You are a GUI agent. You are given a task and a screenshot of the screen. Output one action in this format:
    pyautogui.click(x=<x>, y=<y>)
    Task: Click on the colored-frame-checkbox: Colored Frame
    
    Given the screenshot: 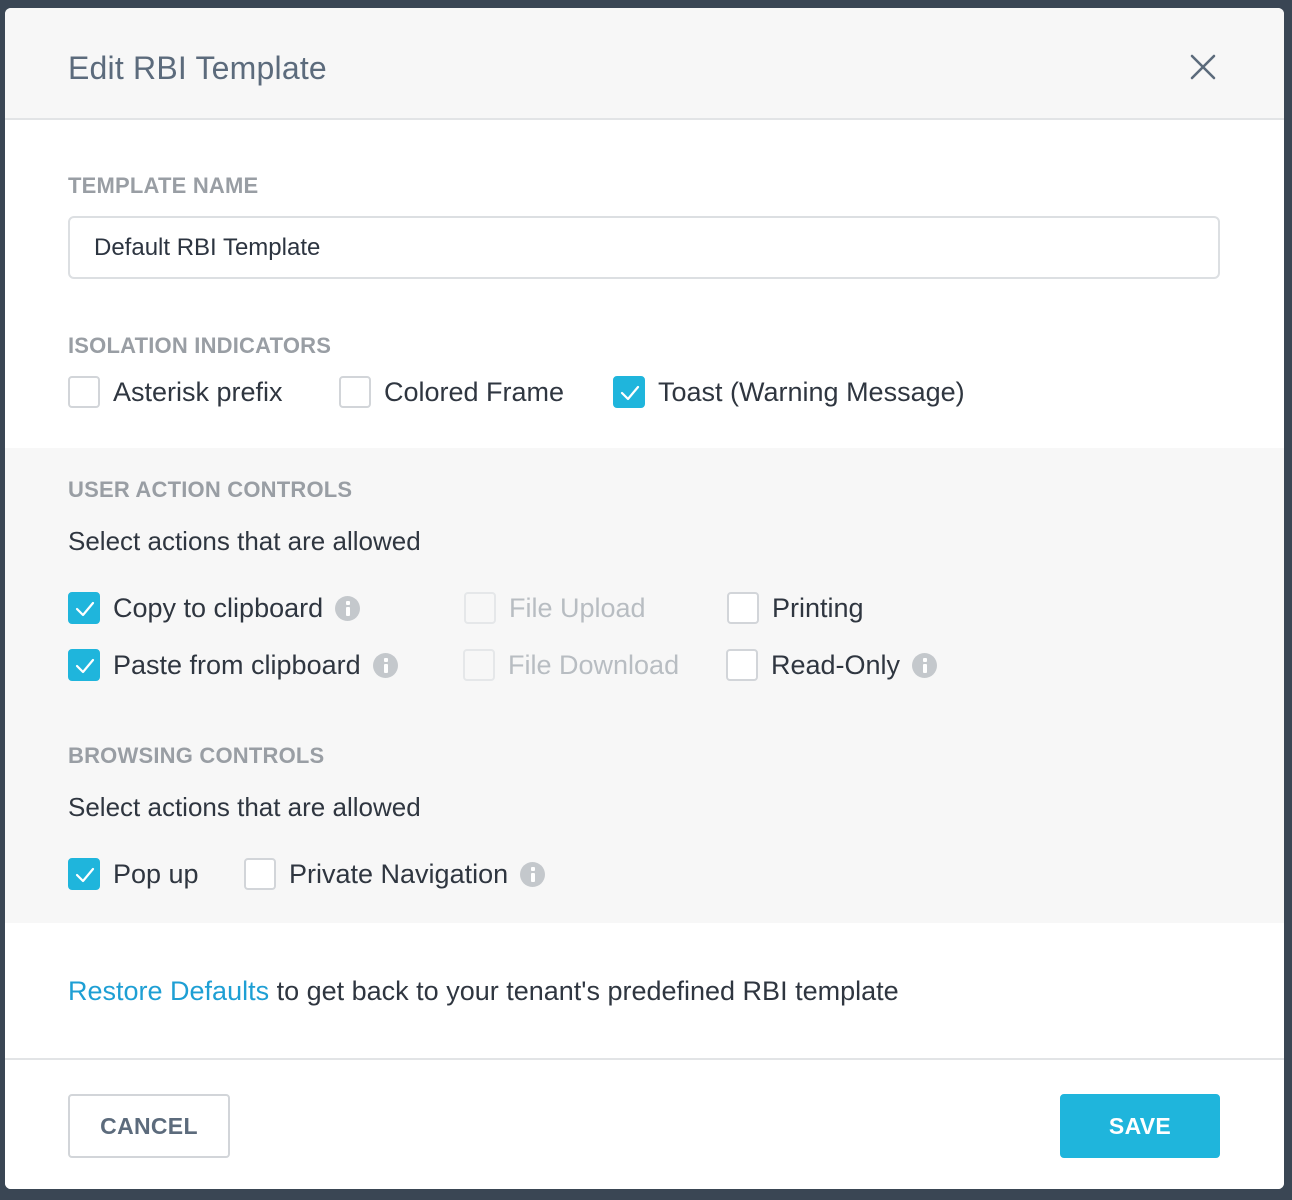 What is the action you would take?
    pyautogui.click(x=451, y=392)
    